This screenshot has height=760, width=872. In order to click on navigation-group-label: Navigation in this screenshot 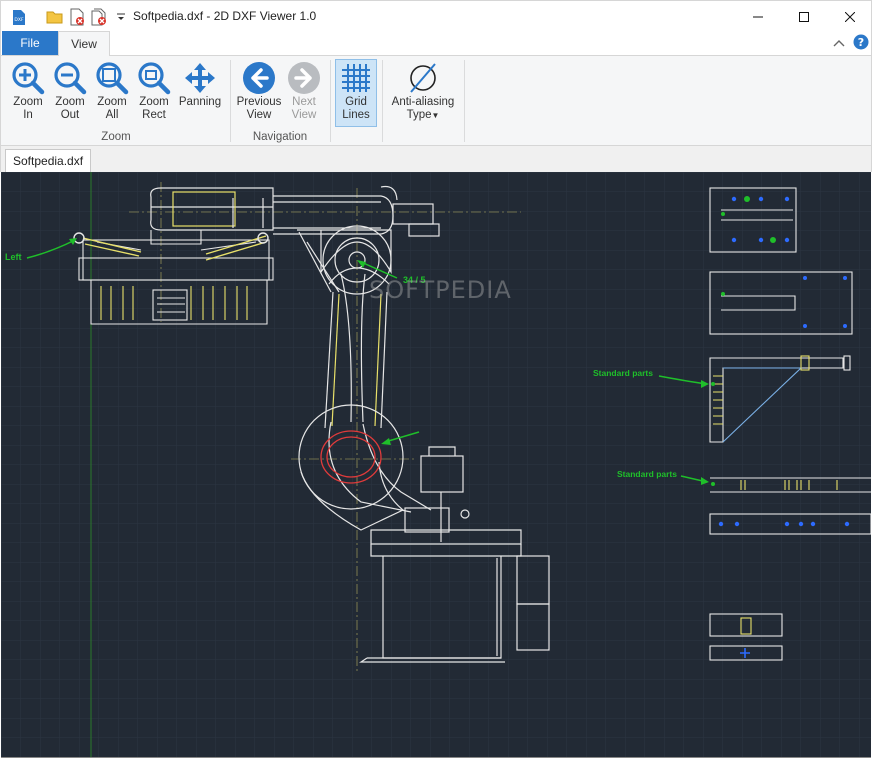, I will do `click(280, 137)`.